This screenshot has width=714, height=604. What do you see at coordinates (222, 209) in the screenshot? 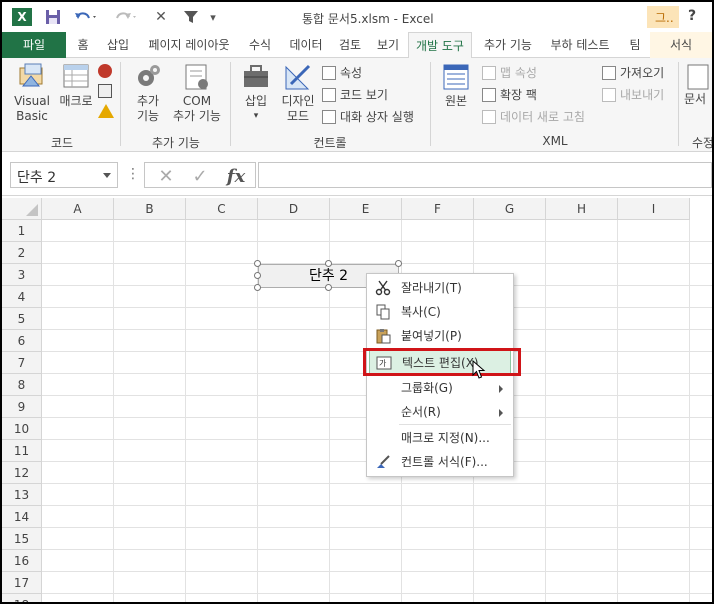
I see `column-header-c: C` at bounding box center [222, 209].